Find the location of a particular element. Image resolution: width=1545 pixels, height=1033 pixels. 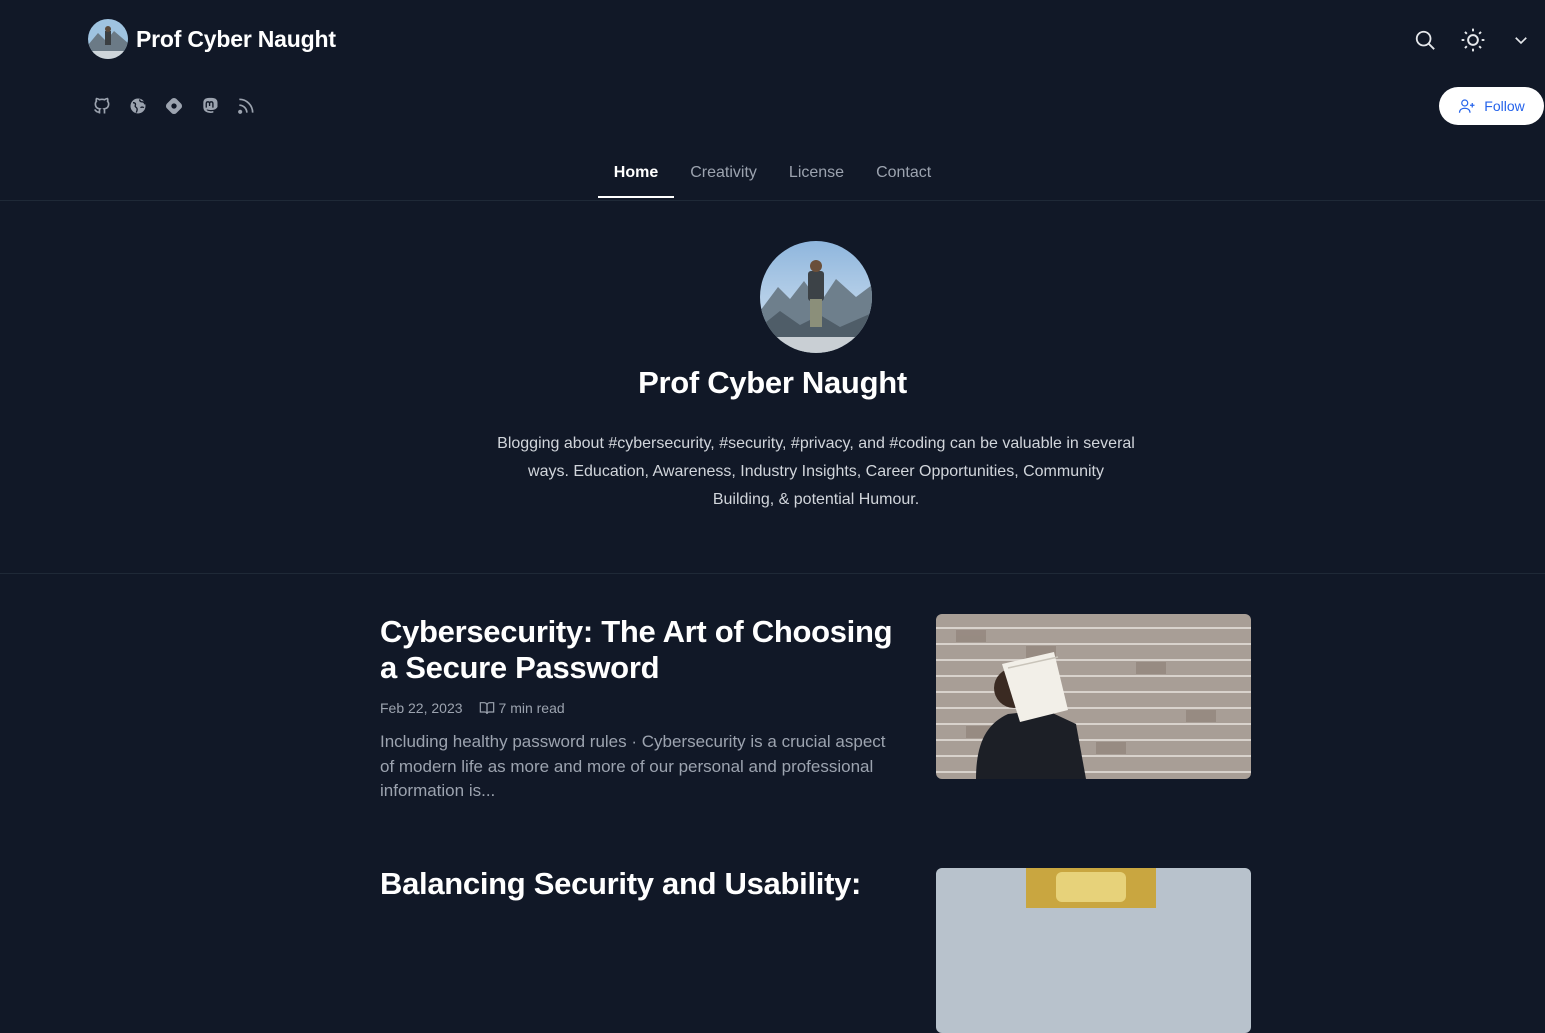

search-button is located at coordinates (1425, 40).